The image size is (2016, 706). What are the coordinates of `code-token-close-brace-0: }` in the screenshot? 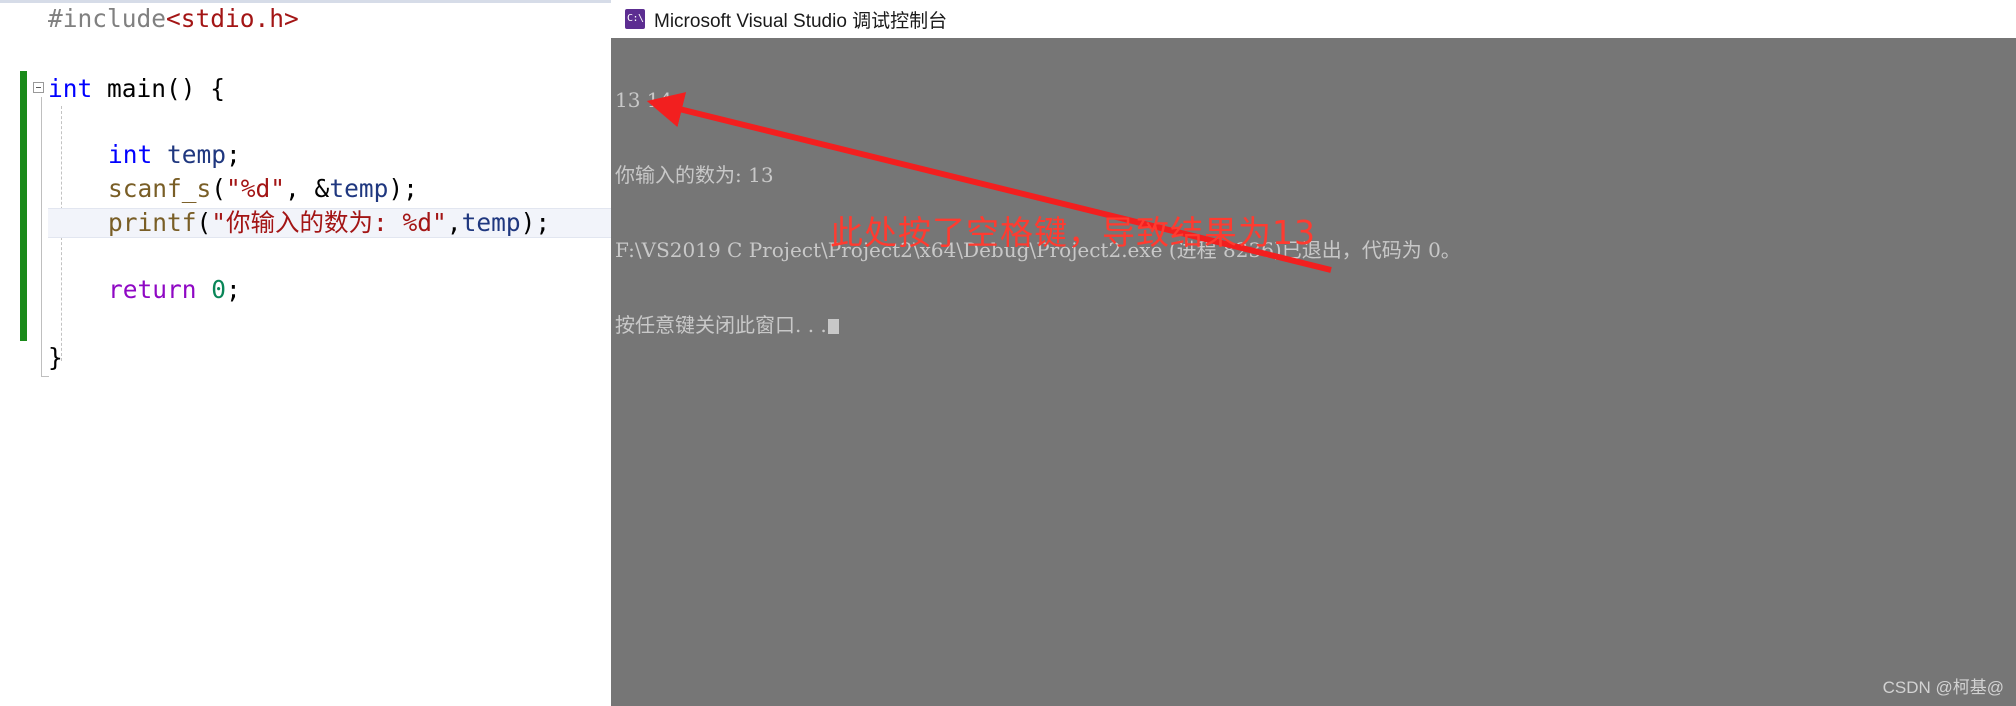 It's located at (55, 357).